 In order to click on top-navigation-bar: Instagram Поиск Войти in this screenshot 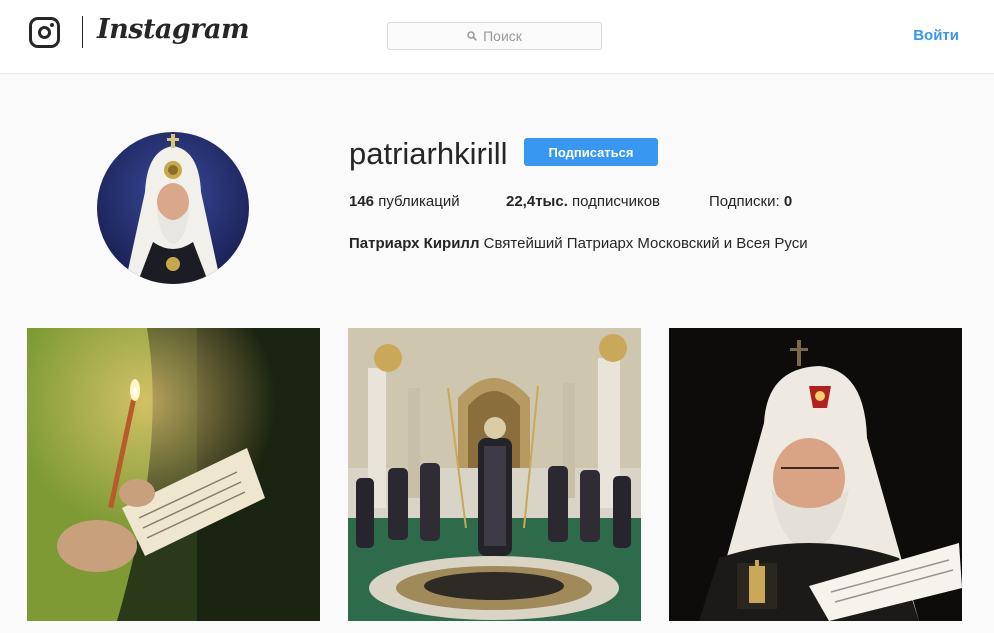, I will do `click(497, 37)`.